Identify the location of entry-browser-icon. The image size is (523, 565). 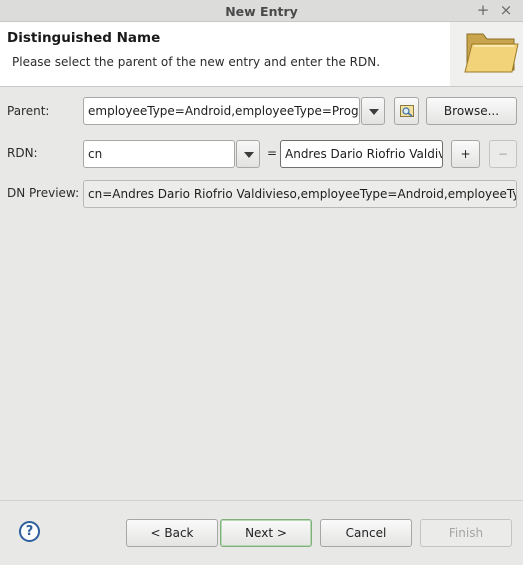
(406, 111).